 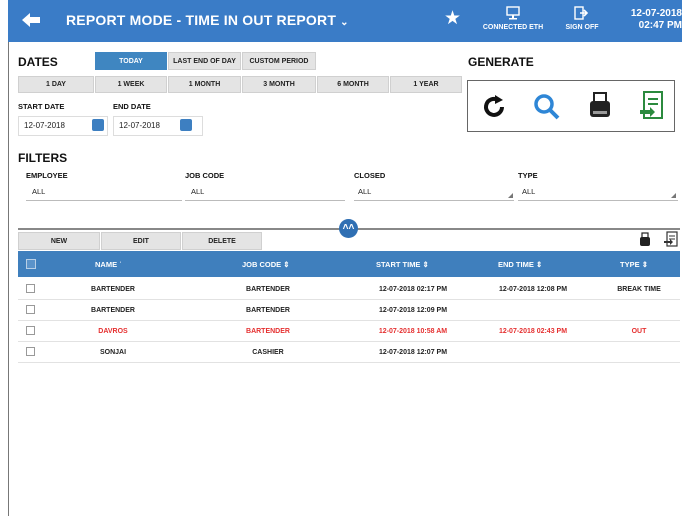 What do you see at coordinates (32, 20) in the screenshot?
I see `back-arrow-icon` at bounding box center [32, 20].